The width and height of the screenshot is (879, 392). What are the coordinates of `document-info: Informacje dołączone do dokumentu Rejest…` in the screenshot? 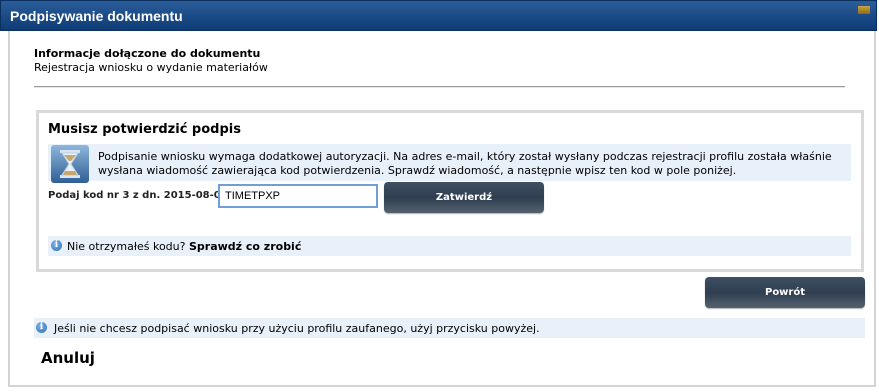 It's located at (151, 60).